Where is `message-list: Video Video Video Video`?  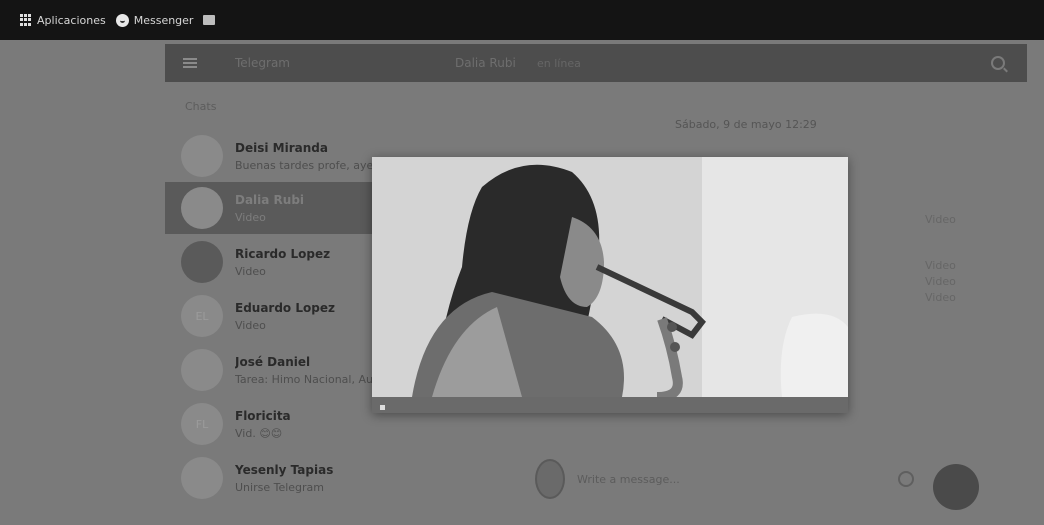 message-list: Video Video Video Video is located at coordinates (940, 259).